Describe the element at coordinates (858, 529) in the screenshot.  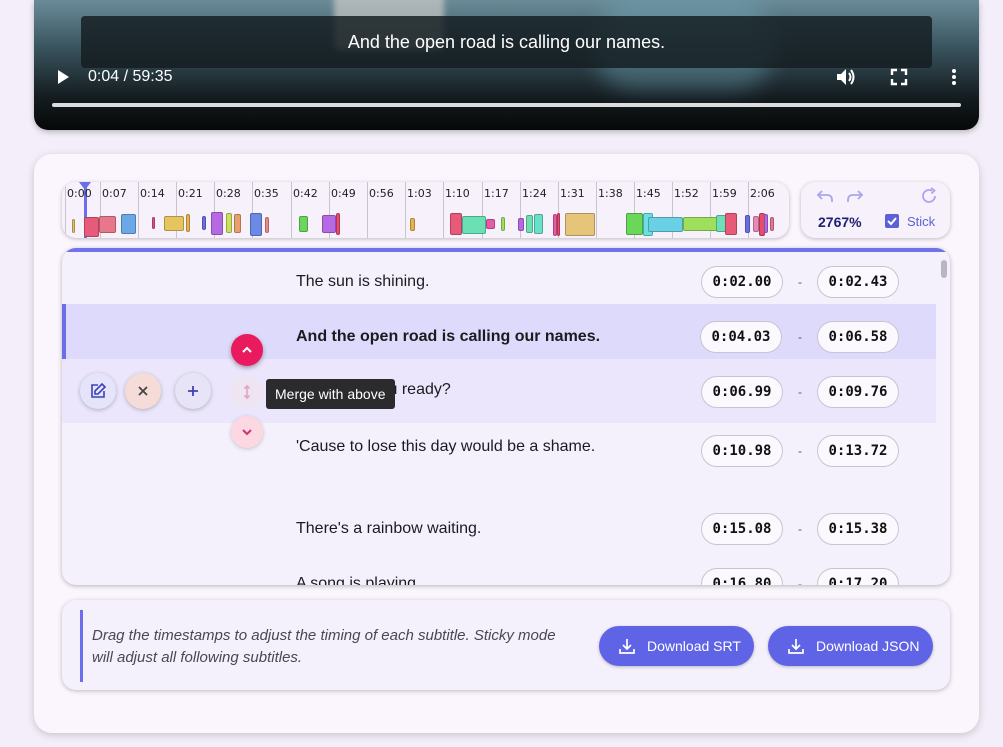
I see `end-timestamp: 0:15.38` at that location.